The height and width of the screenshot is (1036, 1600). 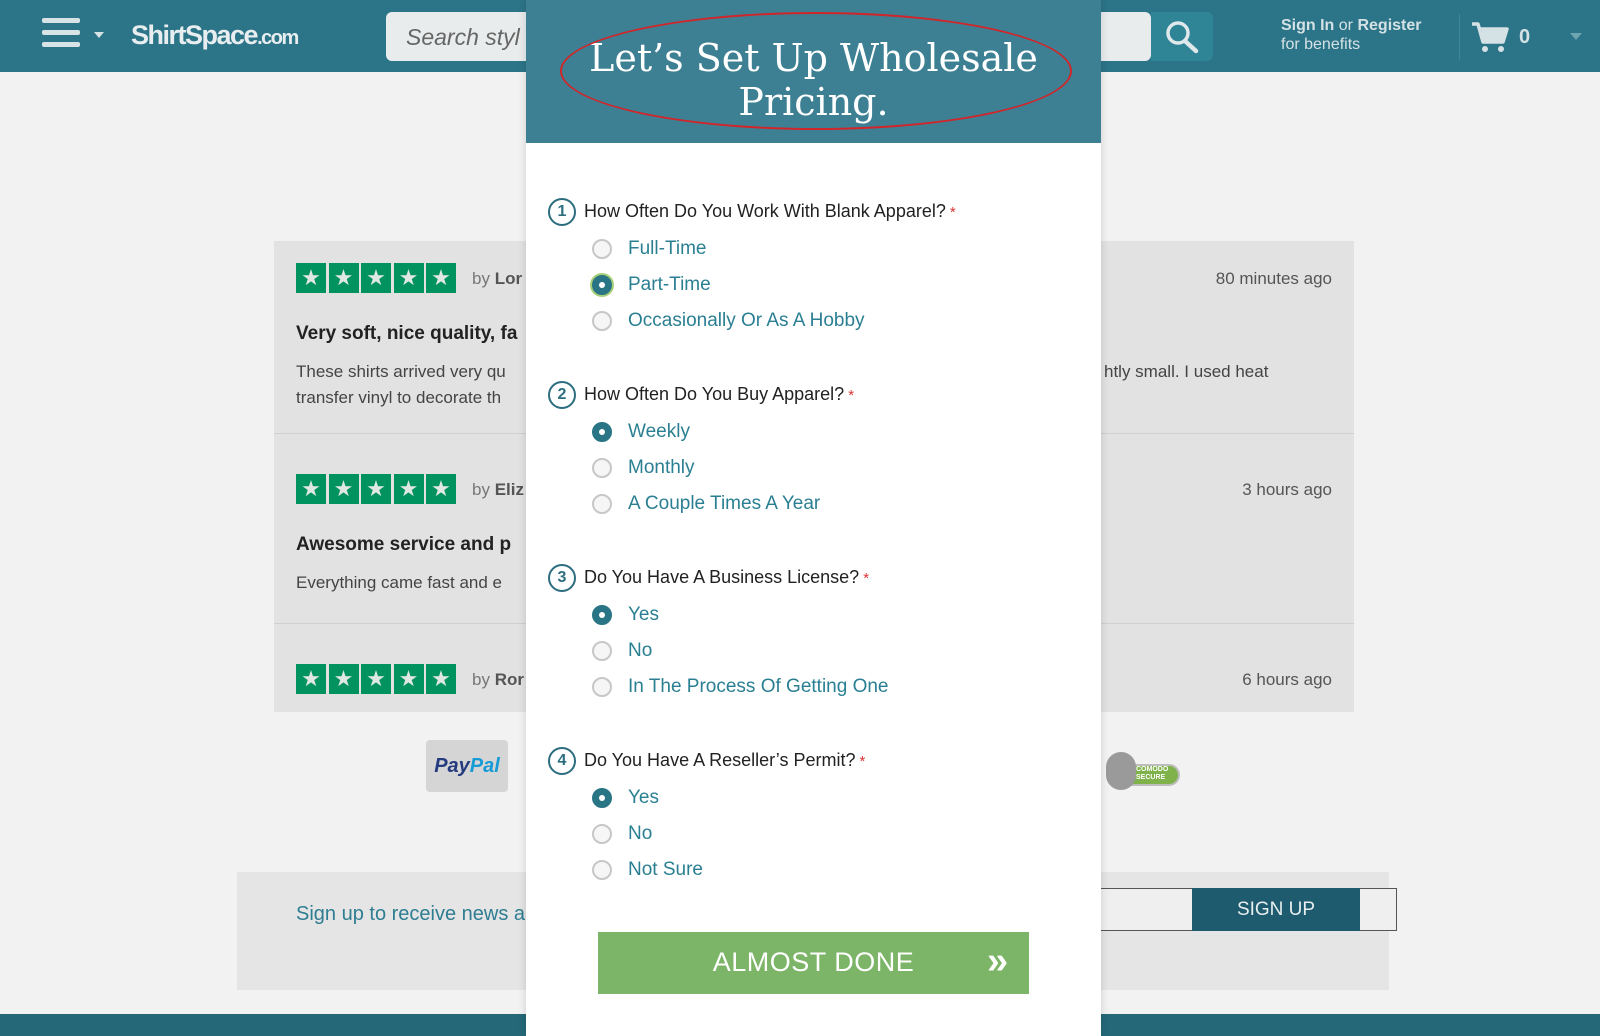 What do you see at coordinates (1525, 37) in the screenshot?
I see `cart-count: 0` at bounding box center [1525, 37].